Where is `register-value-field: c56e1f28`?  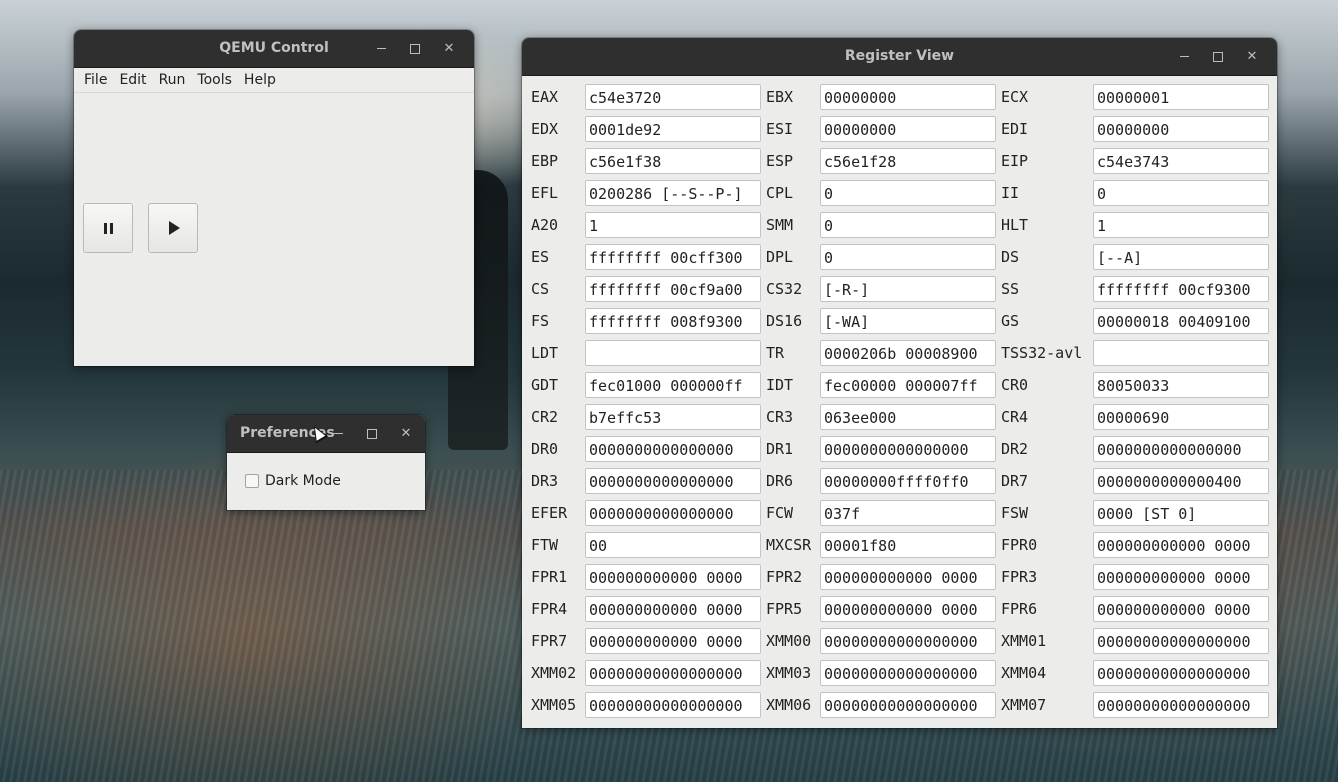 register-value-field: c56e1f28 is located at coordinates (908, 161).